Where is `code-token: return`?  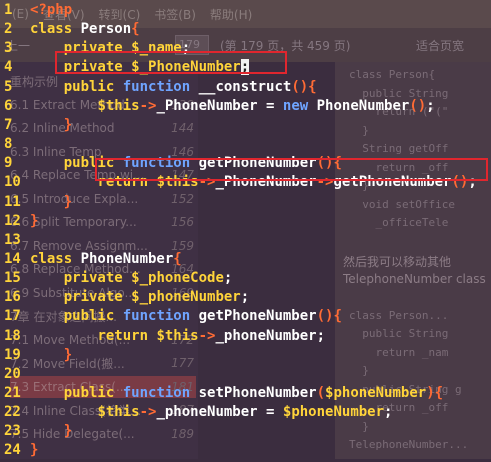 code-token: return is located at coordinates (127, 335).